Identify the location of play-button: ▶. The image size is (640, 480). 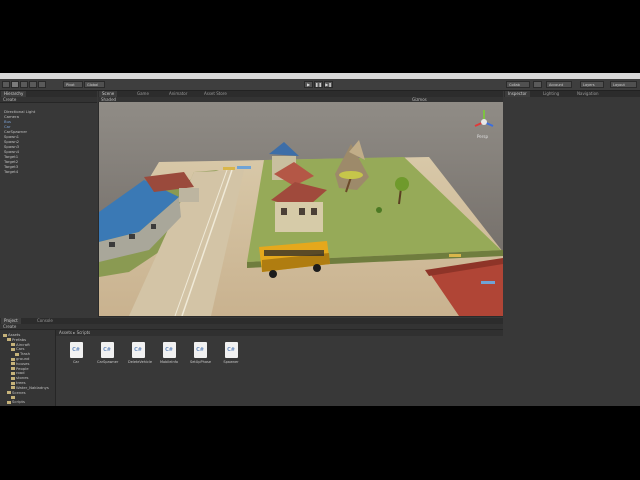
(308, 84).